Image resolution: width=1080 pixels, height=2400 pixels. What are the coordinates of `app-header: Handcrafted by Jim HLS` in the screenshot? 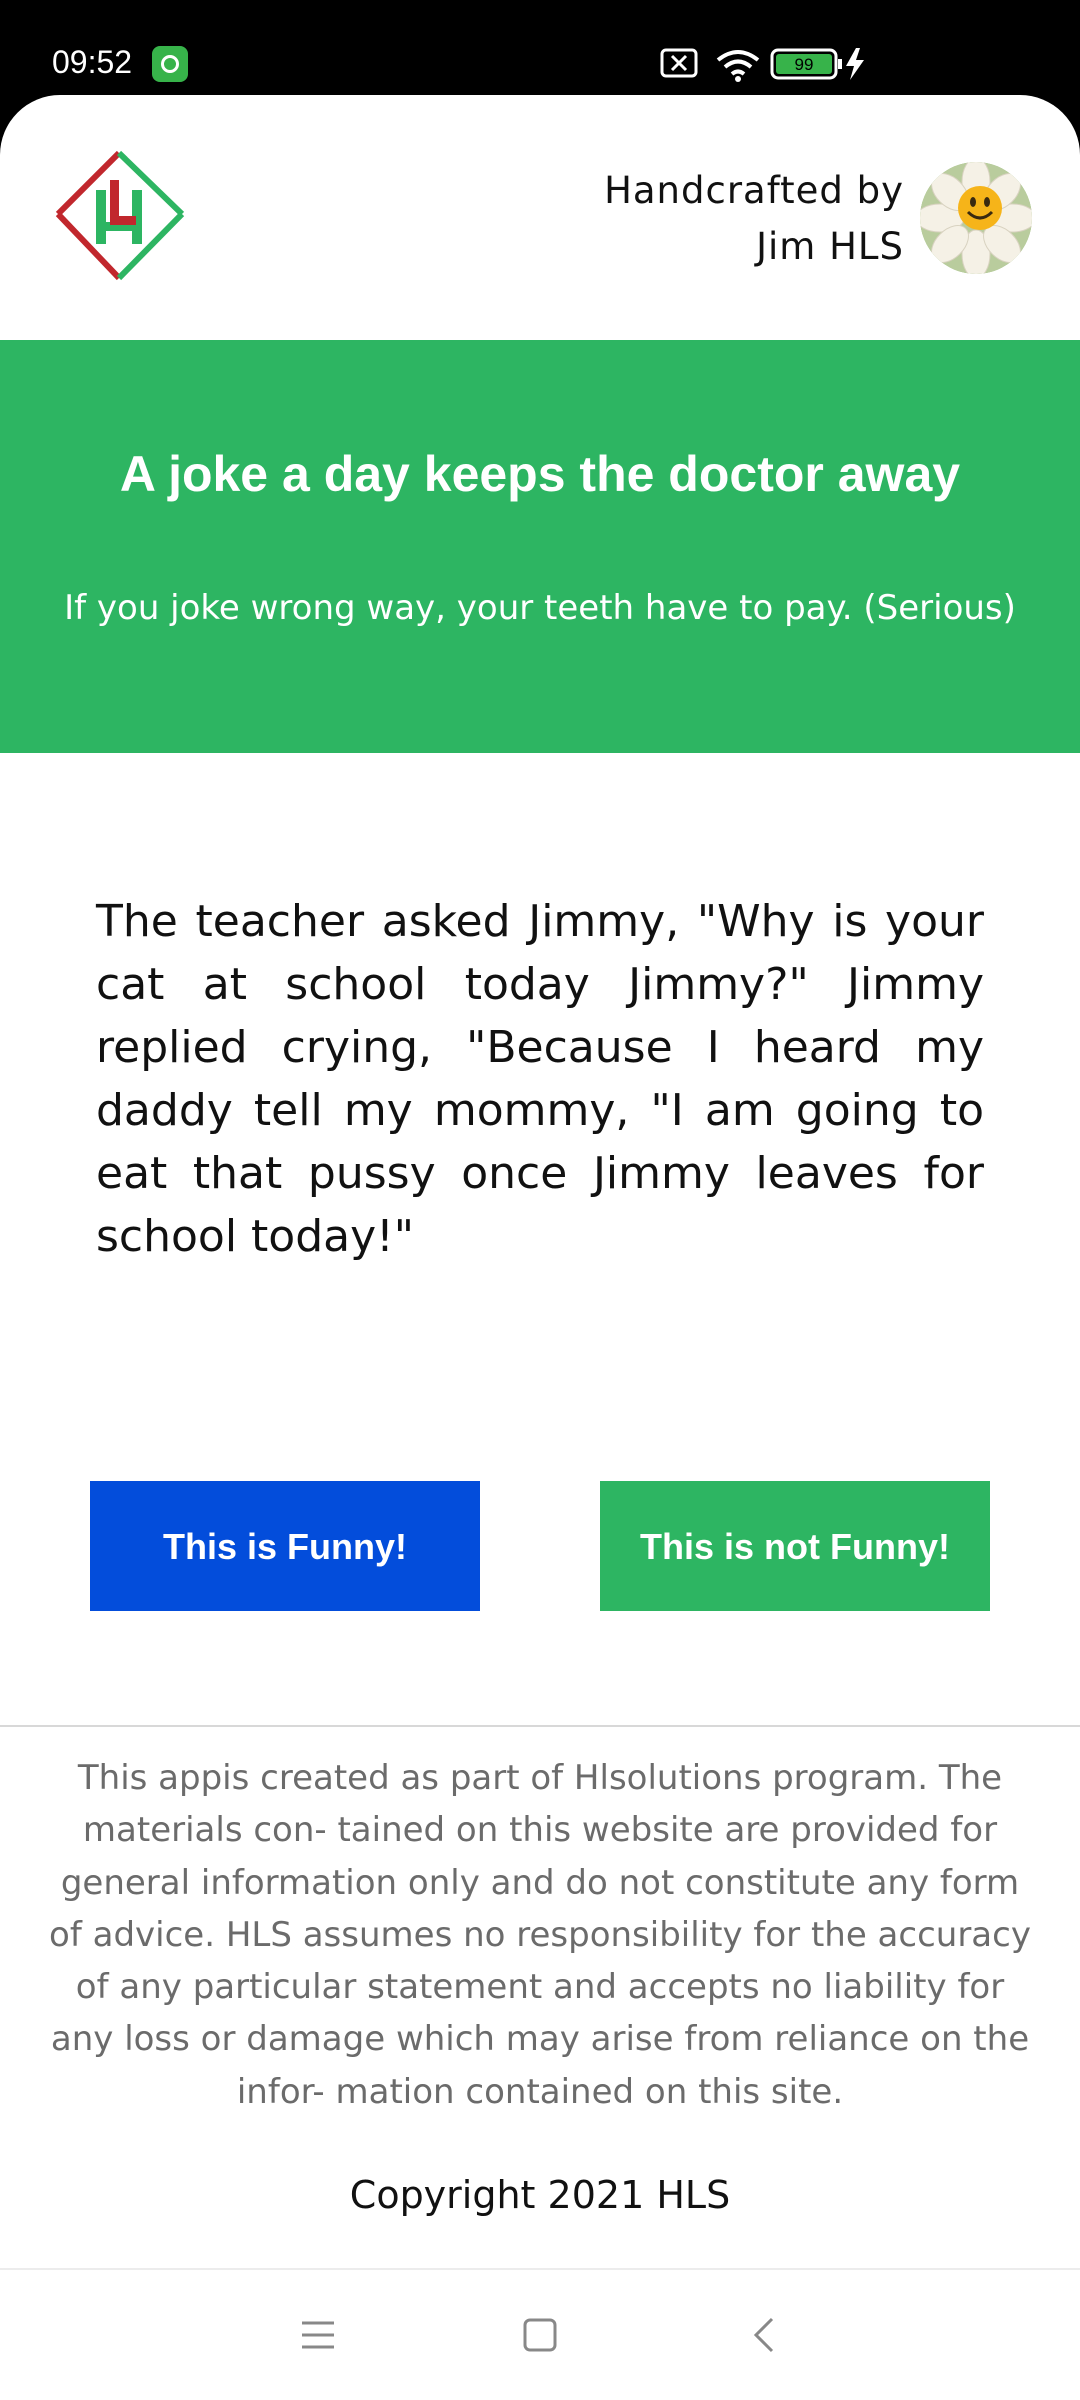 It's located at (540, 217).